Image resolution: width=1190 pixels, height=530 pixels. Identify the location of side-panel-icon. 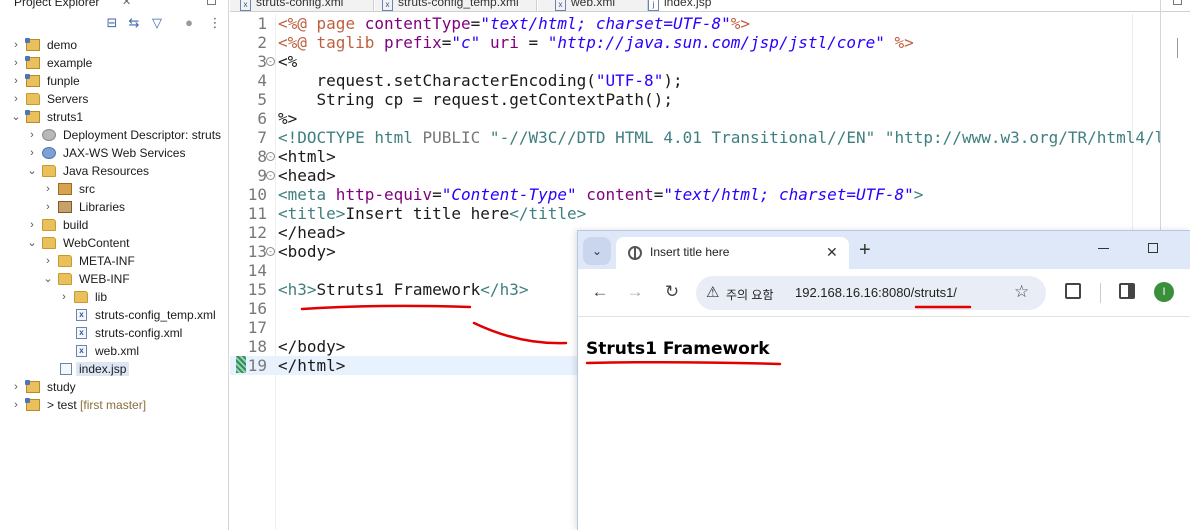
(1127, 291).